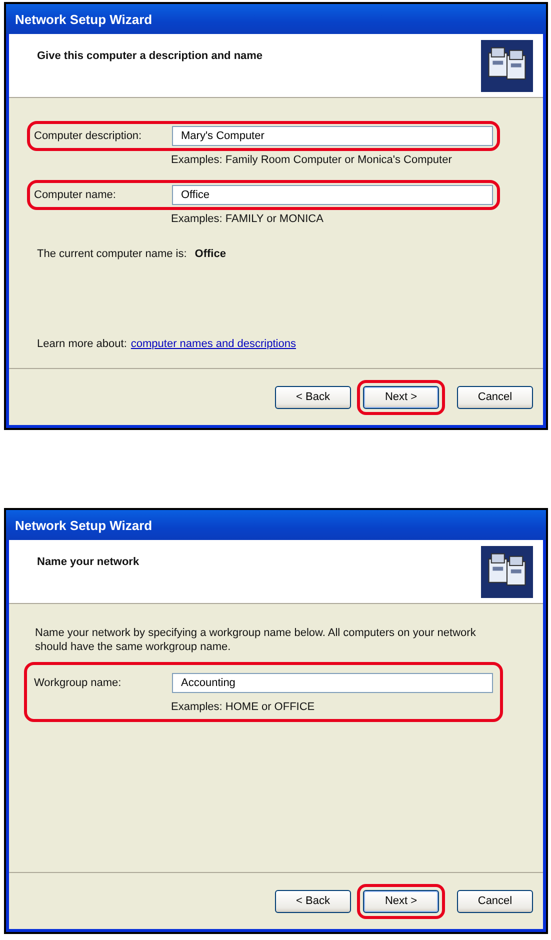  I want to click on help-link: computer names and descriptions, so click(213, 344).